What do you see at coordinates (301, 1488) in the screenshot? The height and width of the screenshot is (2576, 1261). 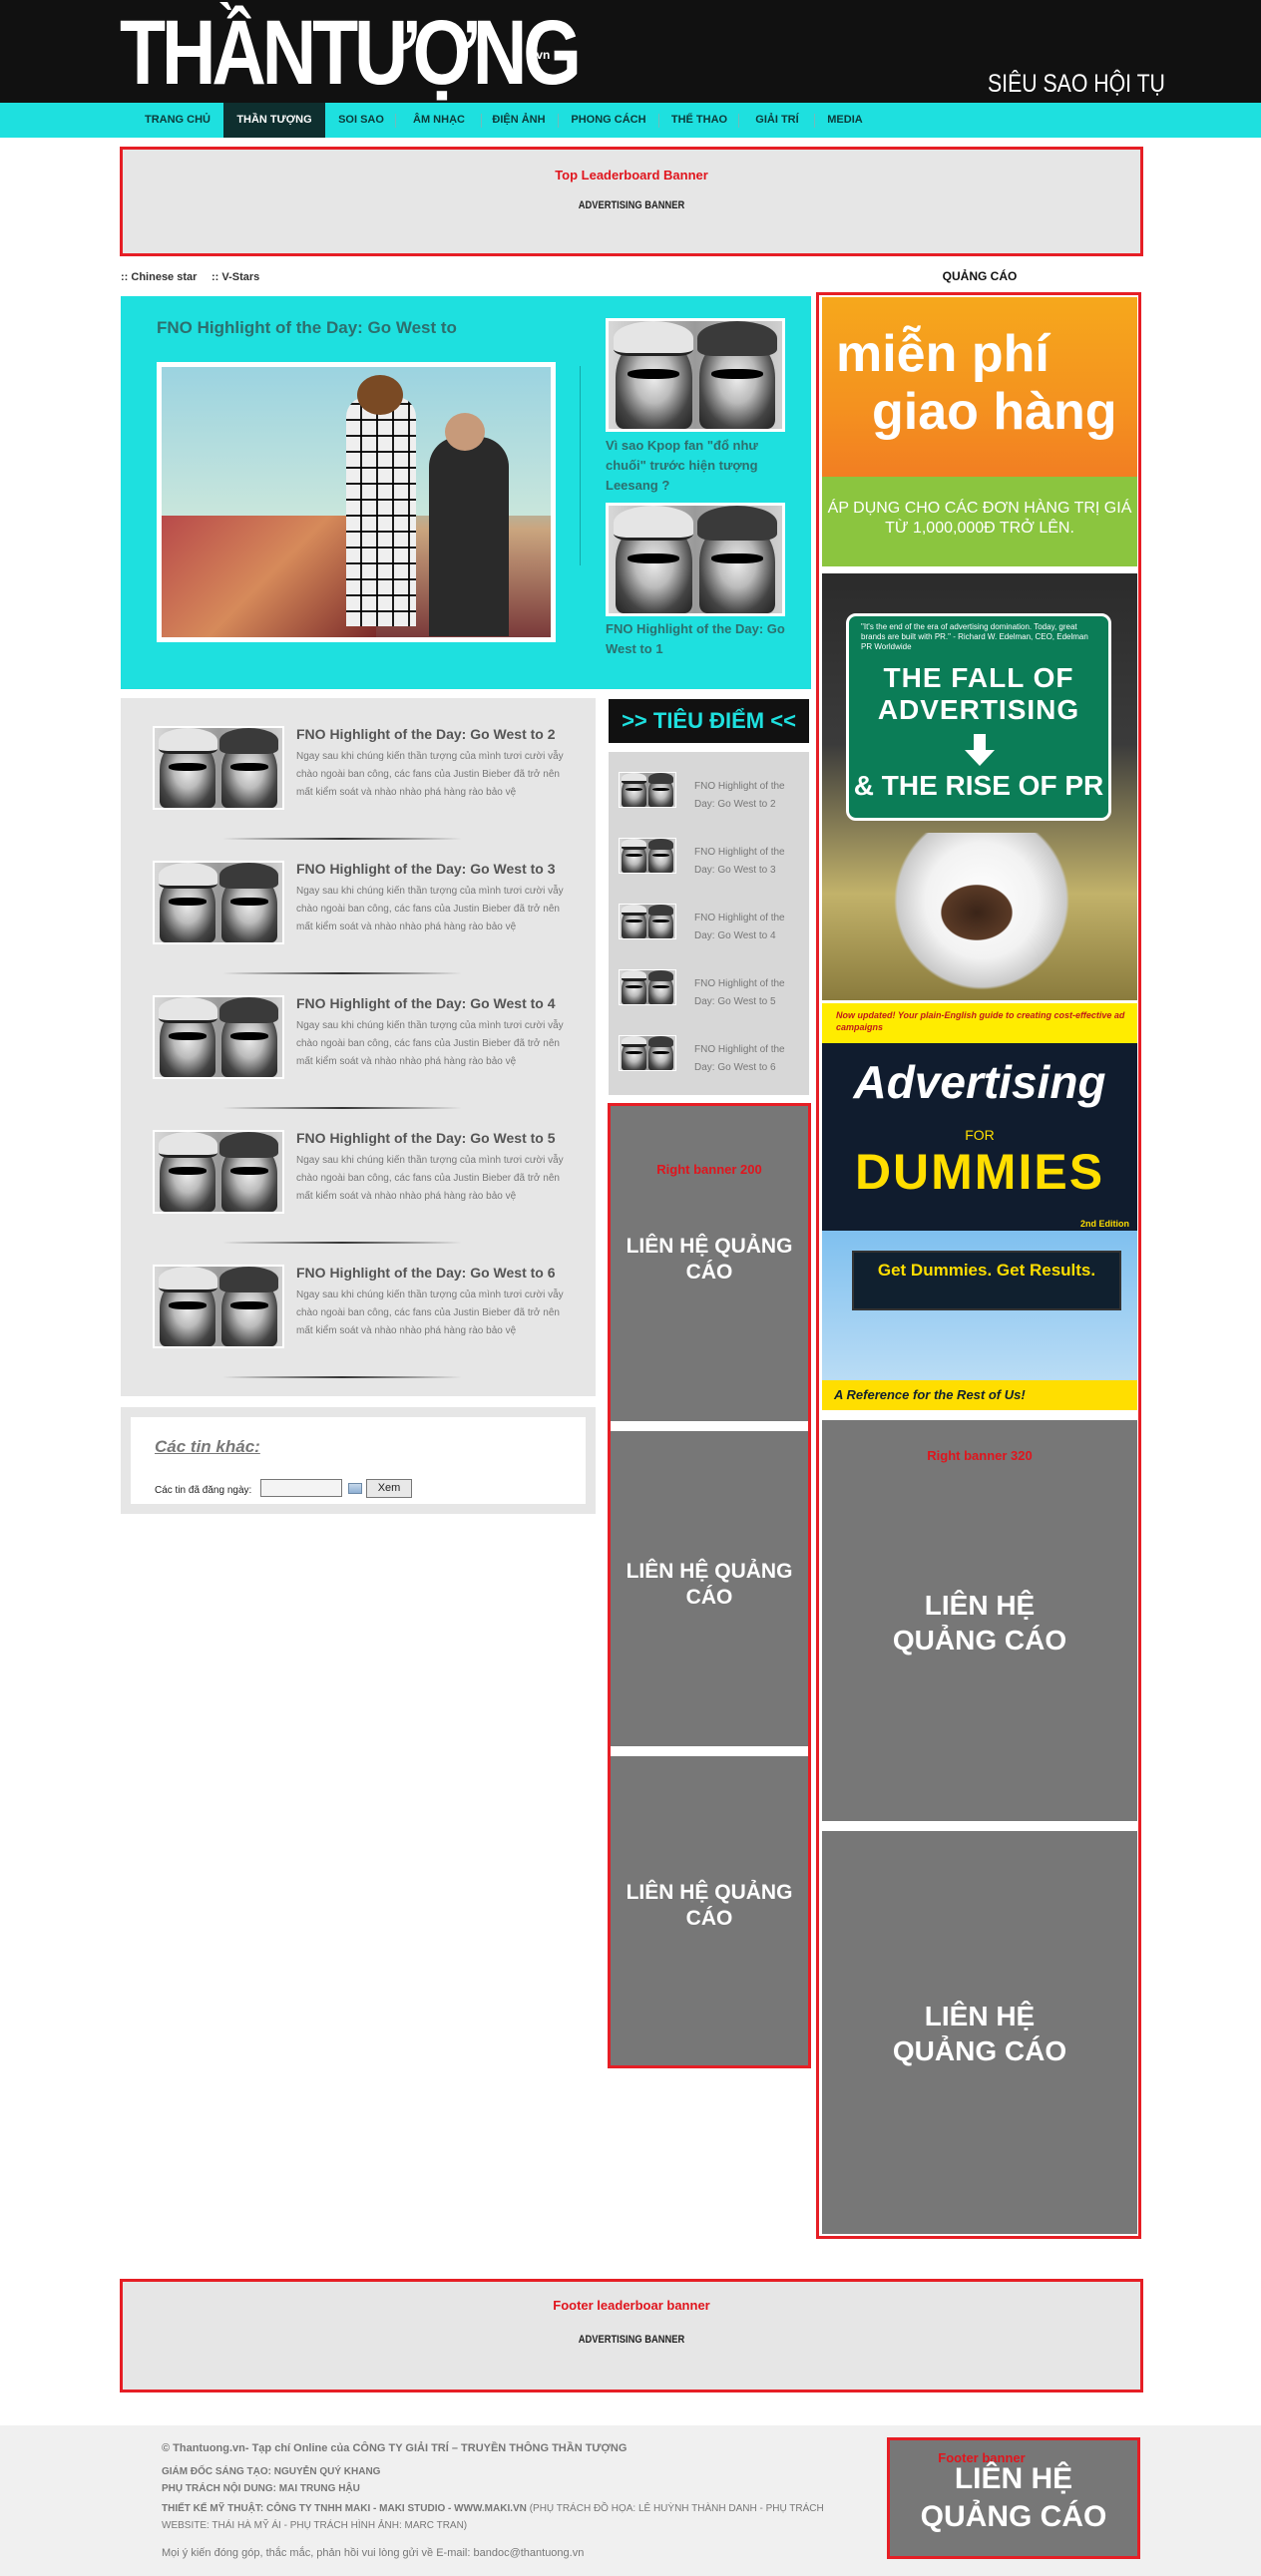 I see `date-input` at bounding box center [301, 1488].